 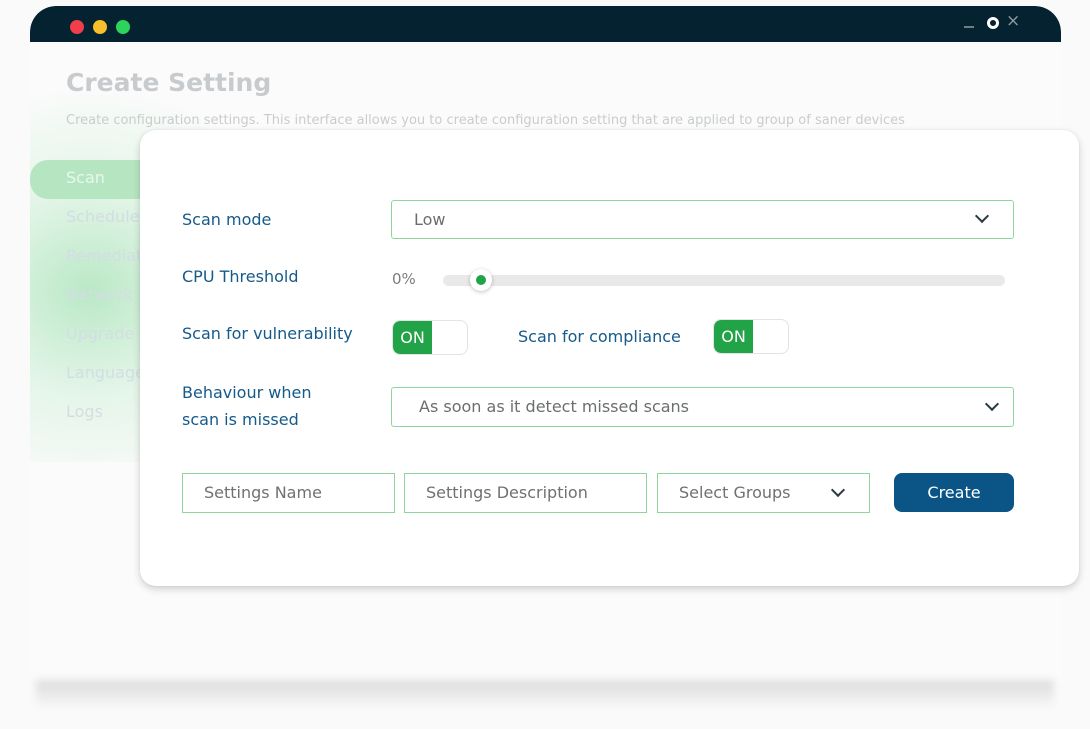 I want to click on missed-behaviour-label-line2: scan is missed, so click(x=240, y=419).